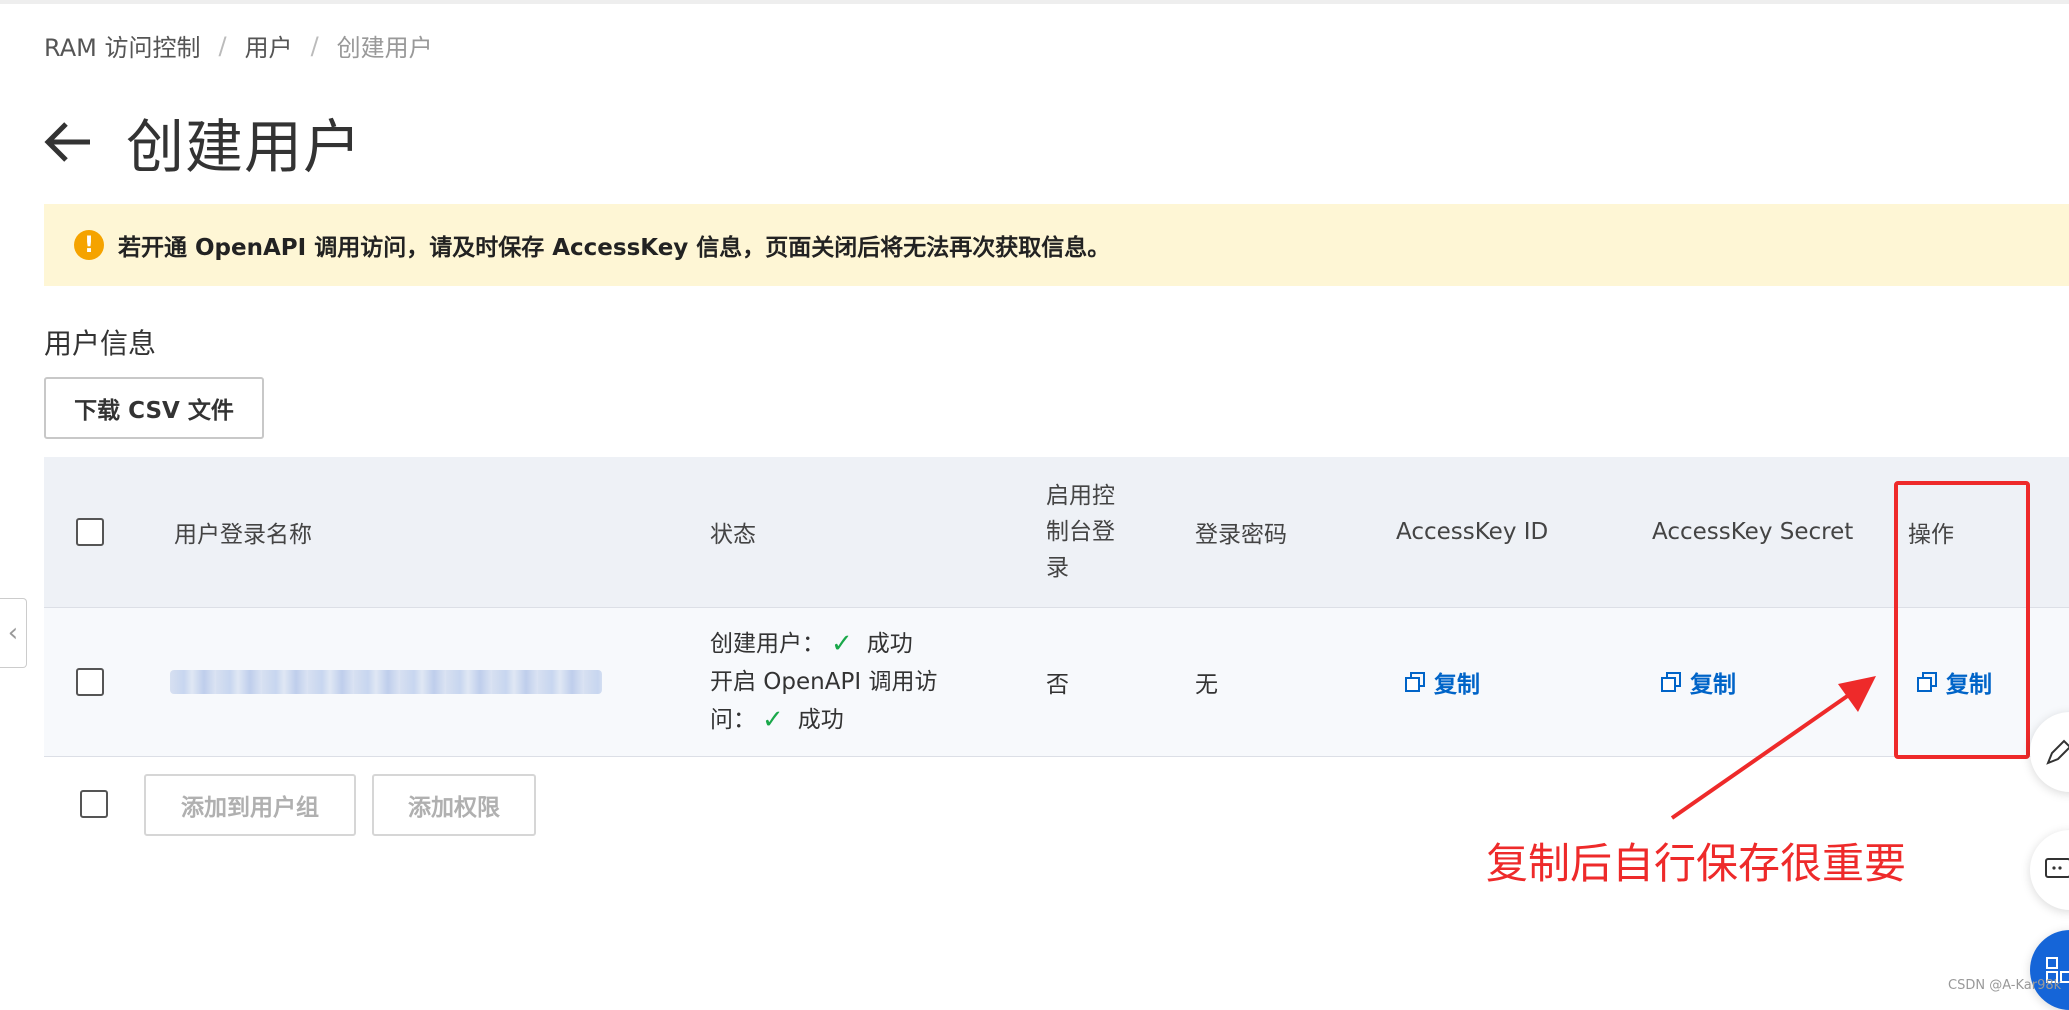 This screenshot has height=1010, width=2069. Describe the element at coordinates (269, 45) in the screenshot. I see `breadcrumb-item-users: 用户` at that location.